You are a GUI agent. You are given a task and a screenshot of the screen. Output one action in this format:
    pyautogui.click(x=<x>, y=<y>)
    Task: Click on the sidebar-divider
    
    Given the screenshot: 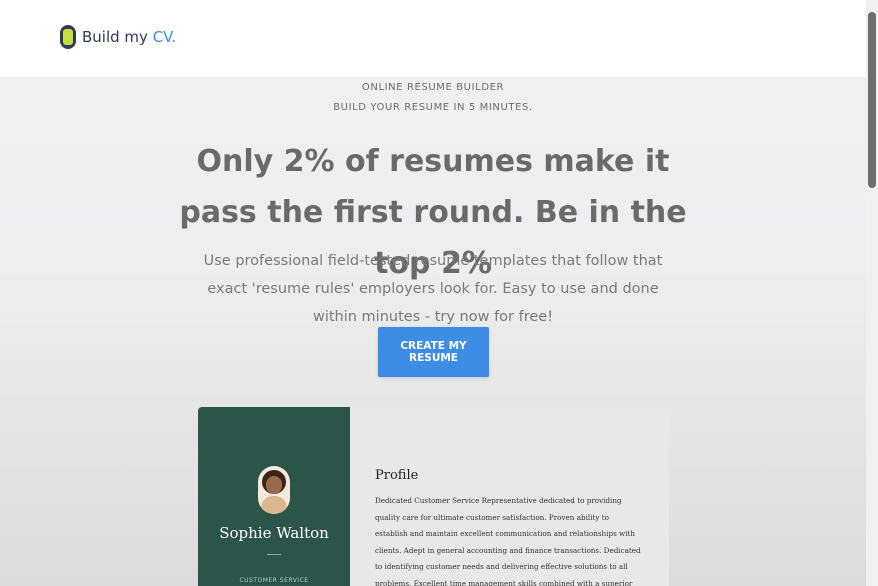 What is the action you would take?
    pyautogui.click(x=274, y=554)
    